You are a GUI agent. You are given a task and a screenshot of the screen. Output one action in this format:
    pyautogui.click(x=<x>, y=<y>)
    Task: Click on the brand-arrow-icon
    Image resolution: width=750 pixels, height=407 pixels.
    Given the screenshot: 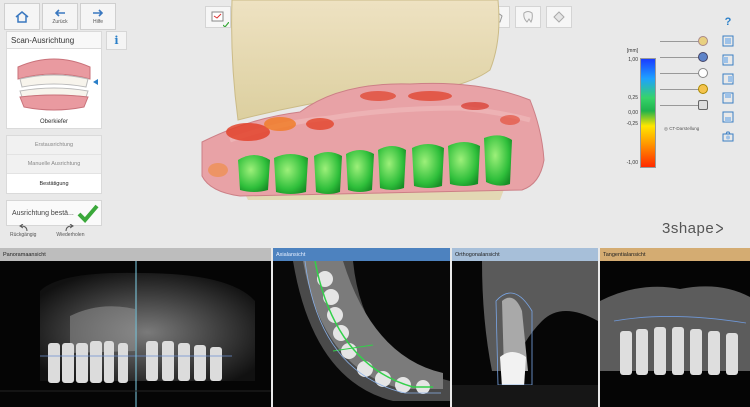 What is the action you would take?
    pyautogui.click(x=720, y=228)
    